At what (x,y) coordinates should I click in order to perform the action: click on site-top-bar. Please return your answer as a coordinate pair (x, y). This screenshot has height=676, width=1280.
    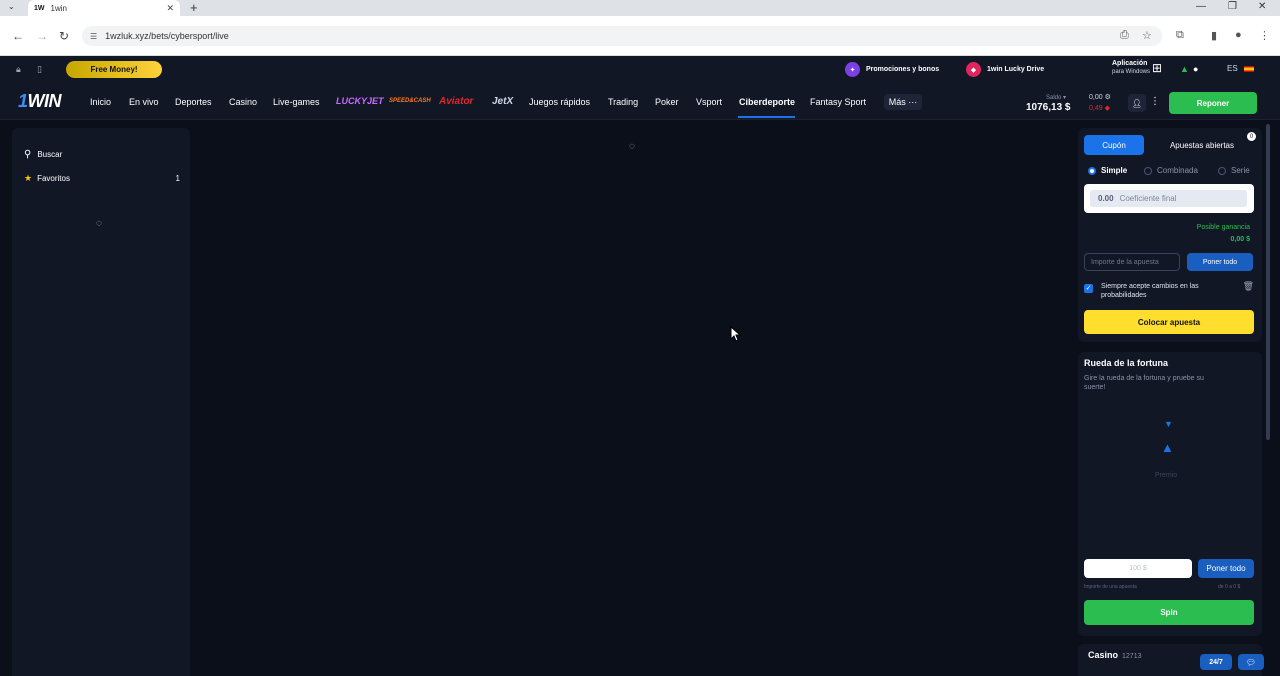
    Looking at the image, I should click on (640, 70).